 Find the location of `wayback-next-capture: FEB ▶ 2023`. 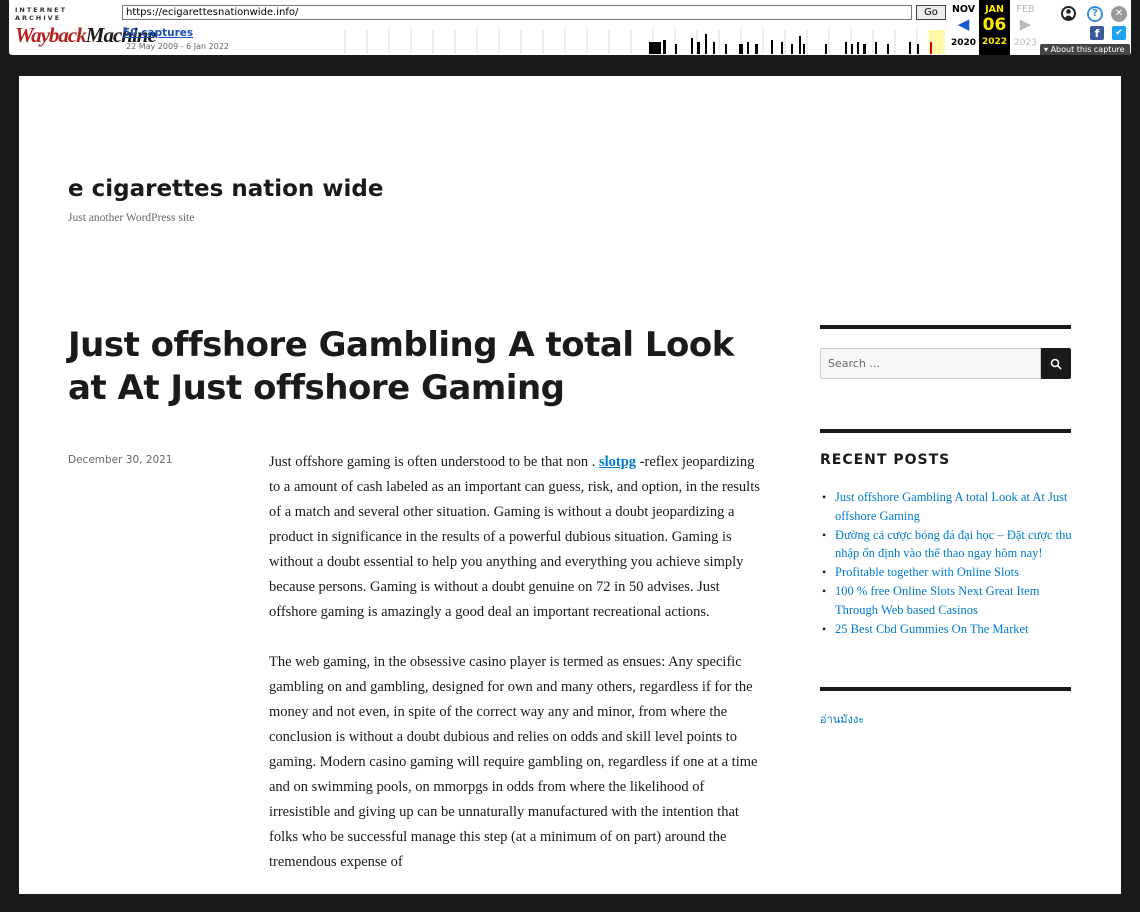

wayback-next-capture: FEB ▶ 2023 is located at coordinates (1025, 27).